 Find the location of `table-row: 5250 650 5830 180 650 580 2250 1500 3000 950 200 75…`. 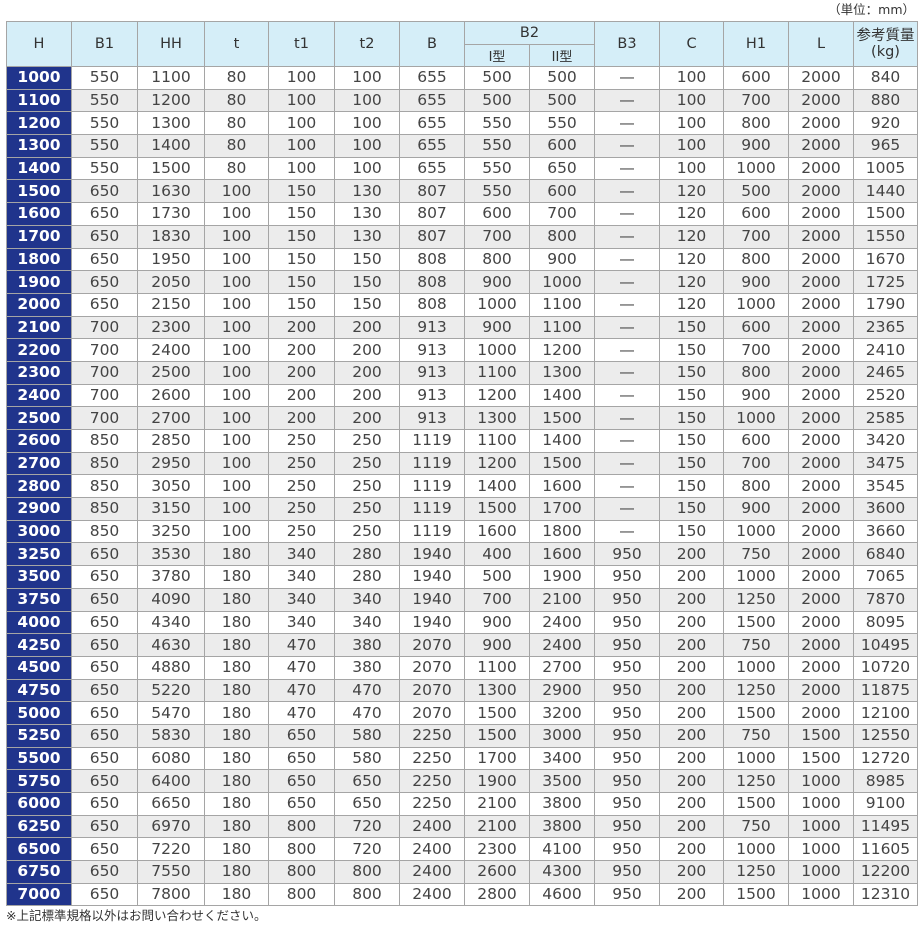

table-row: 5250 650 5830 180 650 580 2250 1500 3000 950 200 75… is located at coordinates (462, 735).